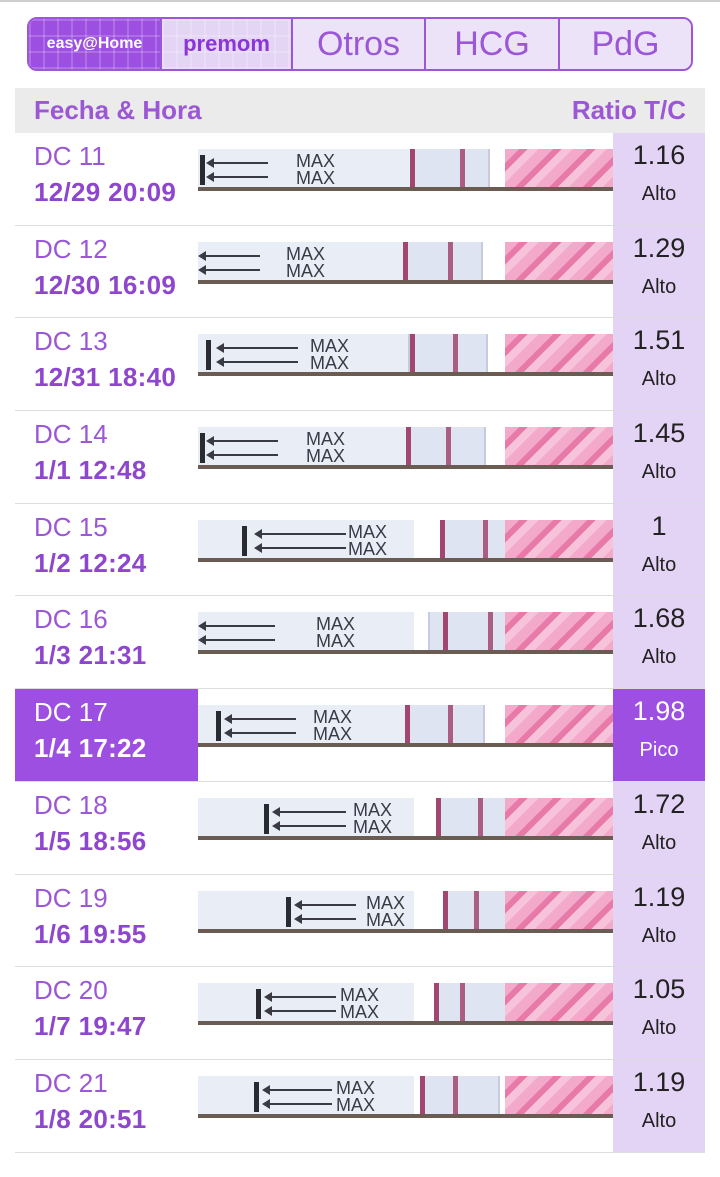 This screenshot has width=720, height=1177. What do you see at coordinates (659, 433) in the screenshot?
I see `ratio-value: 1.45` at bounding box center [659, 433].